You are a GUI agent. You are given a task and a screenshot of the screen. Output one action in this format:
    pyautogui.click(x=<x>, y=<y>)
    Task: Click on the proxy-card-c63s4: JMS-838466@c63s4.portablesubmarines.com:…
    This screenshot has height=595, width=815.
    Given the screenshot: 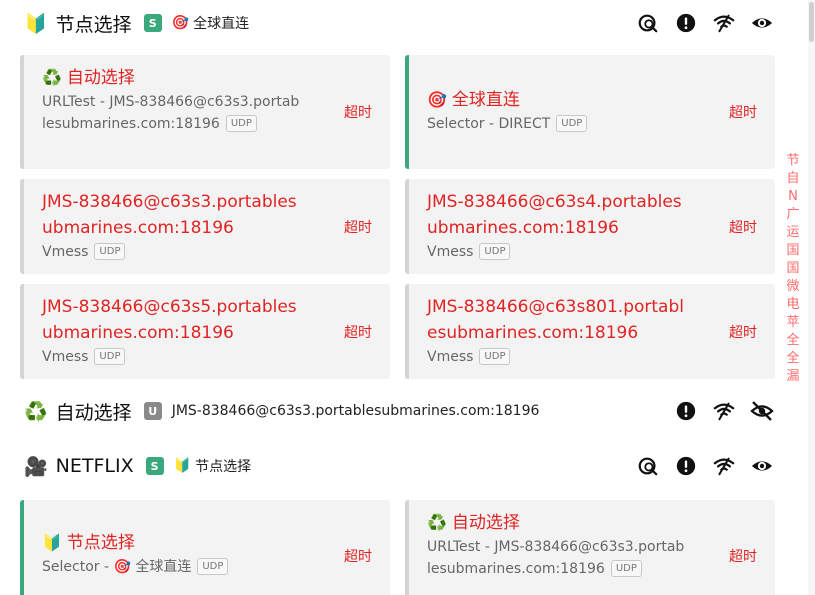 What is the action you would take?
    pyautogui.click(x=590, y=226)
    